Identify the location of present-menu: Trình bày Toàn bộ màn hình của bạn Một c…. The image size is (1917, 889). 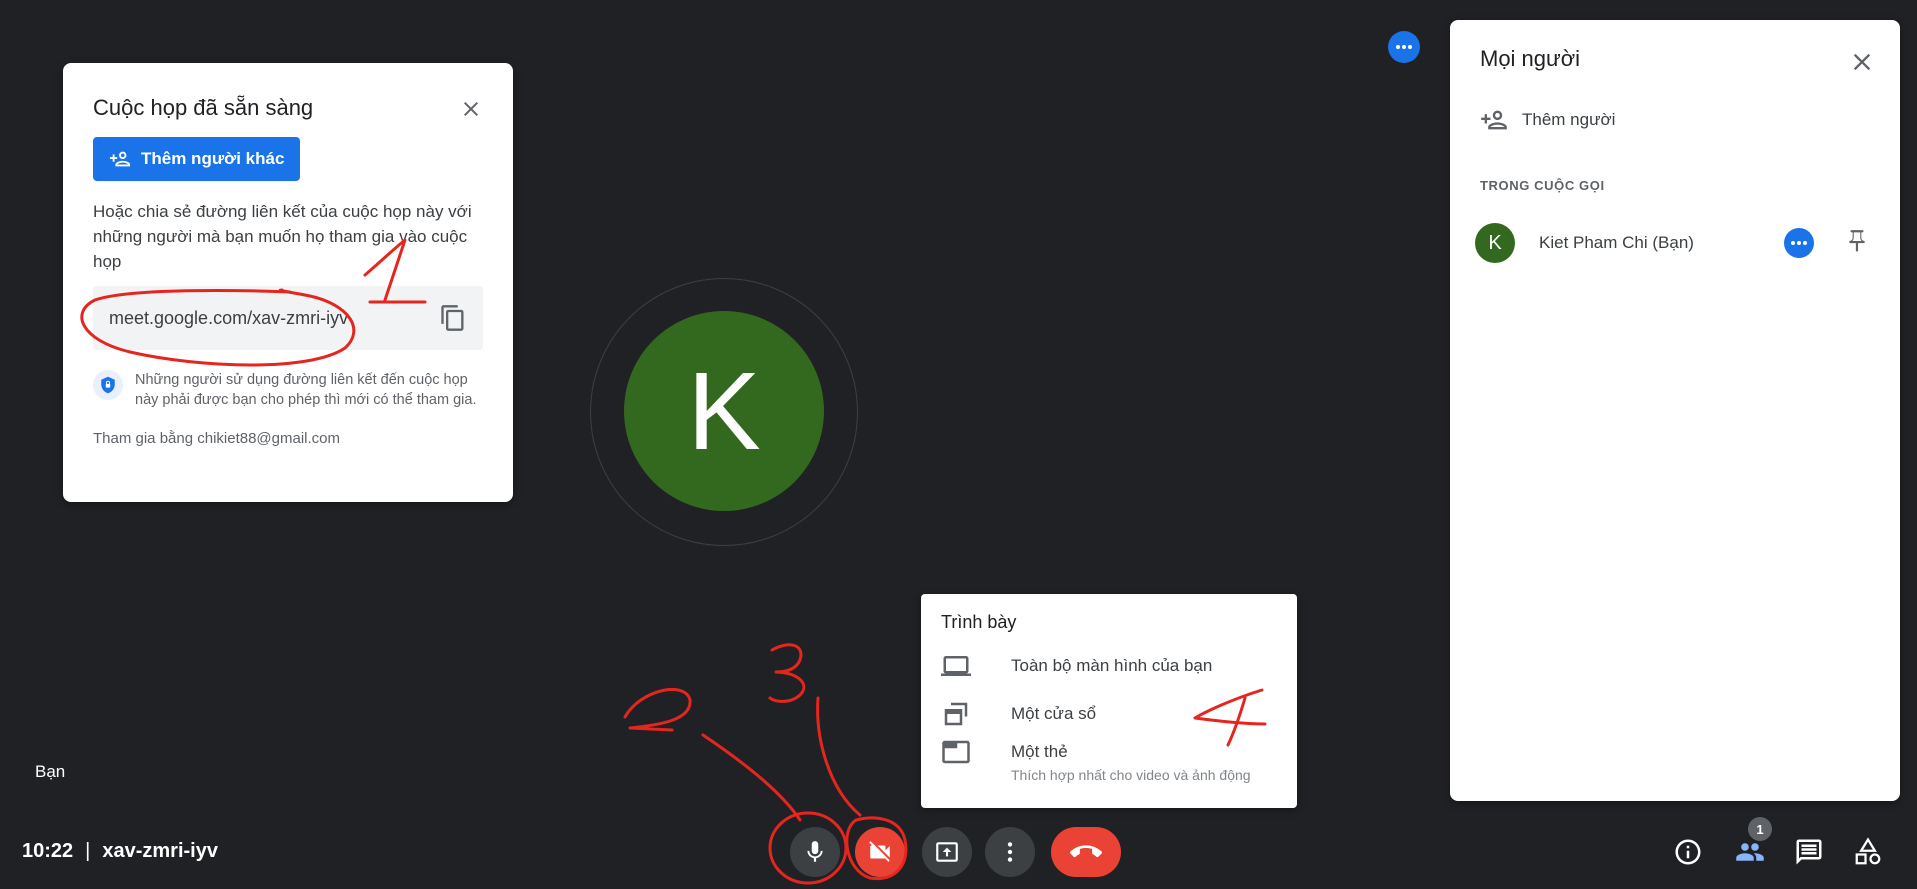
(1109, 701).